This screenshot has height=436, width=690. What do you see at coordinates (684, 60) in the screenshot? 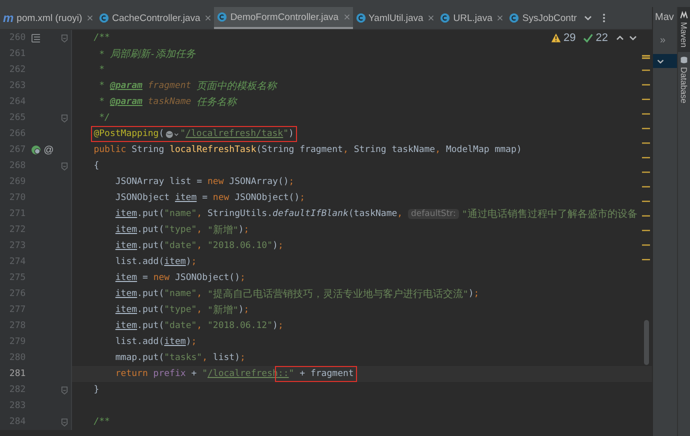
I see `database-icon` at bounding box center [684, 60].